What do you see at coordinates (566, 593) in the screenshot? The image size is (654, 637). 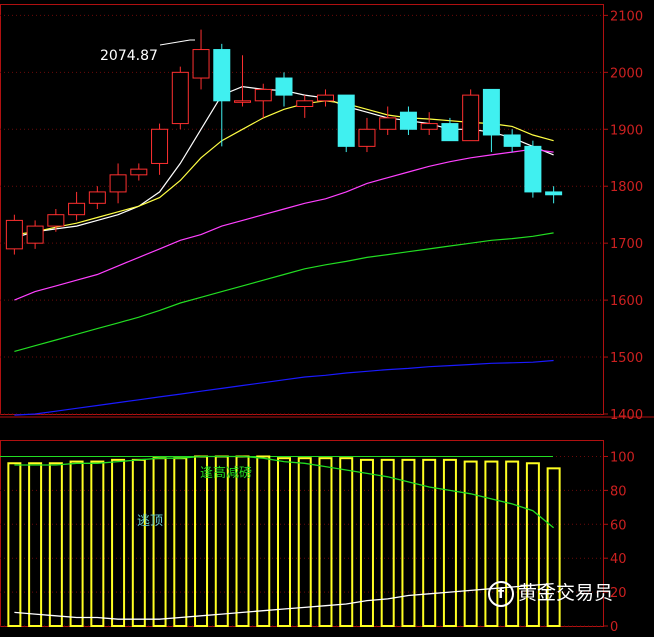 I see `watermark-text: 黄金交易员` at bounding box center [566, 593].